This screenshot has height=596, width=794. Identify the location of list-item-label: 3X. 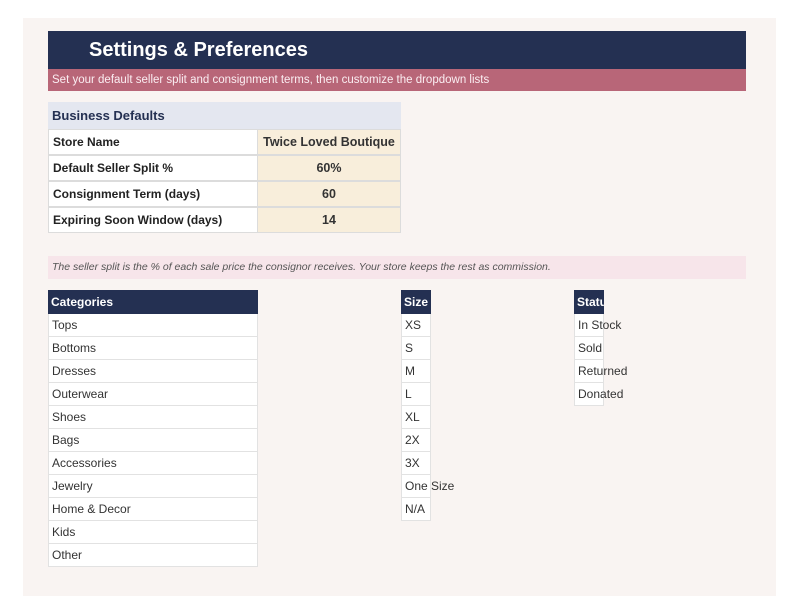
(412, 463).